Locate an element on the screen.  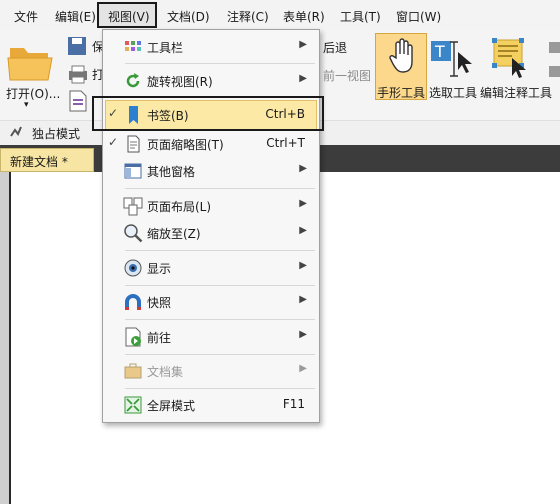
menu-item-toolbar: 工具栏 ▶ is located at coordinates (211, 47).